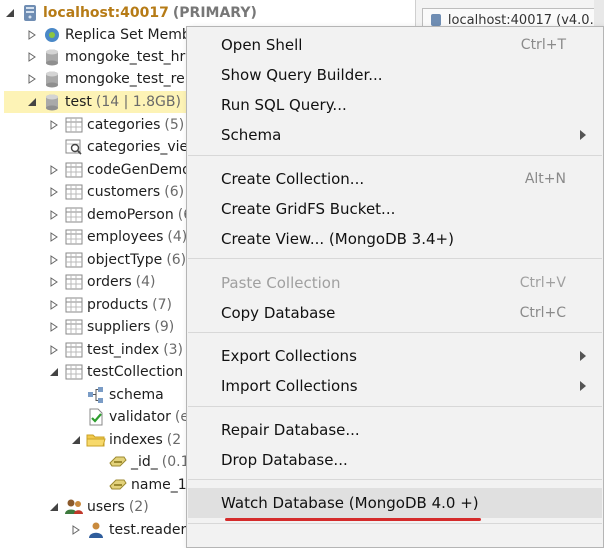 The height and width of the screenshot is (548, 604). What do you see at coordinates (74, 507) in the screenshot?
I see `users-icon` at bounding box center [74, 507].